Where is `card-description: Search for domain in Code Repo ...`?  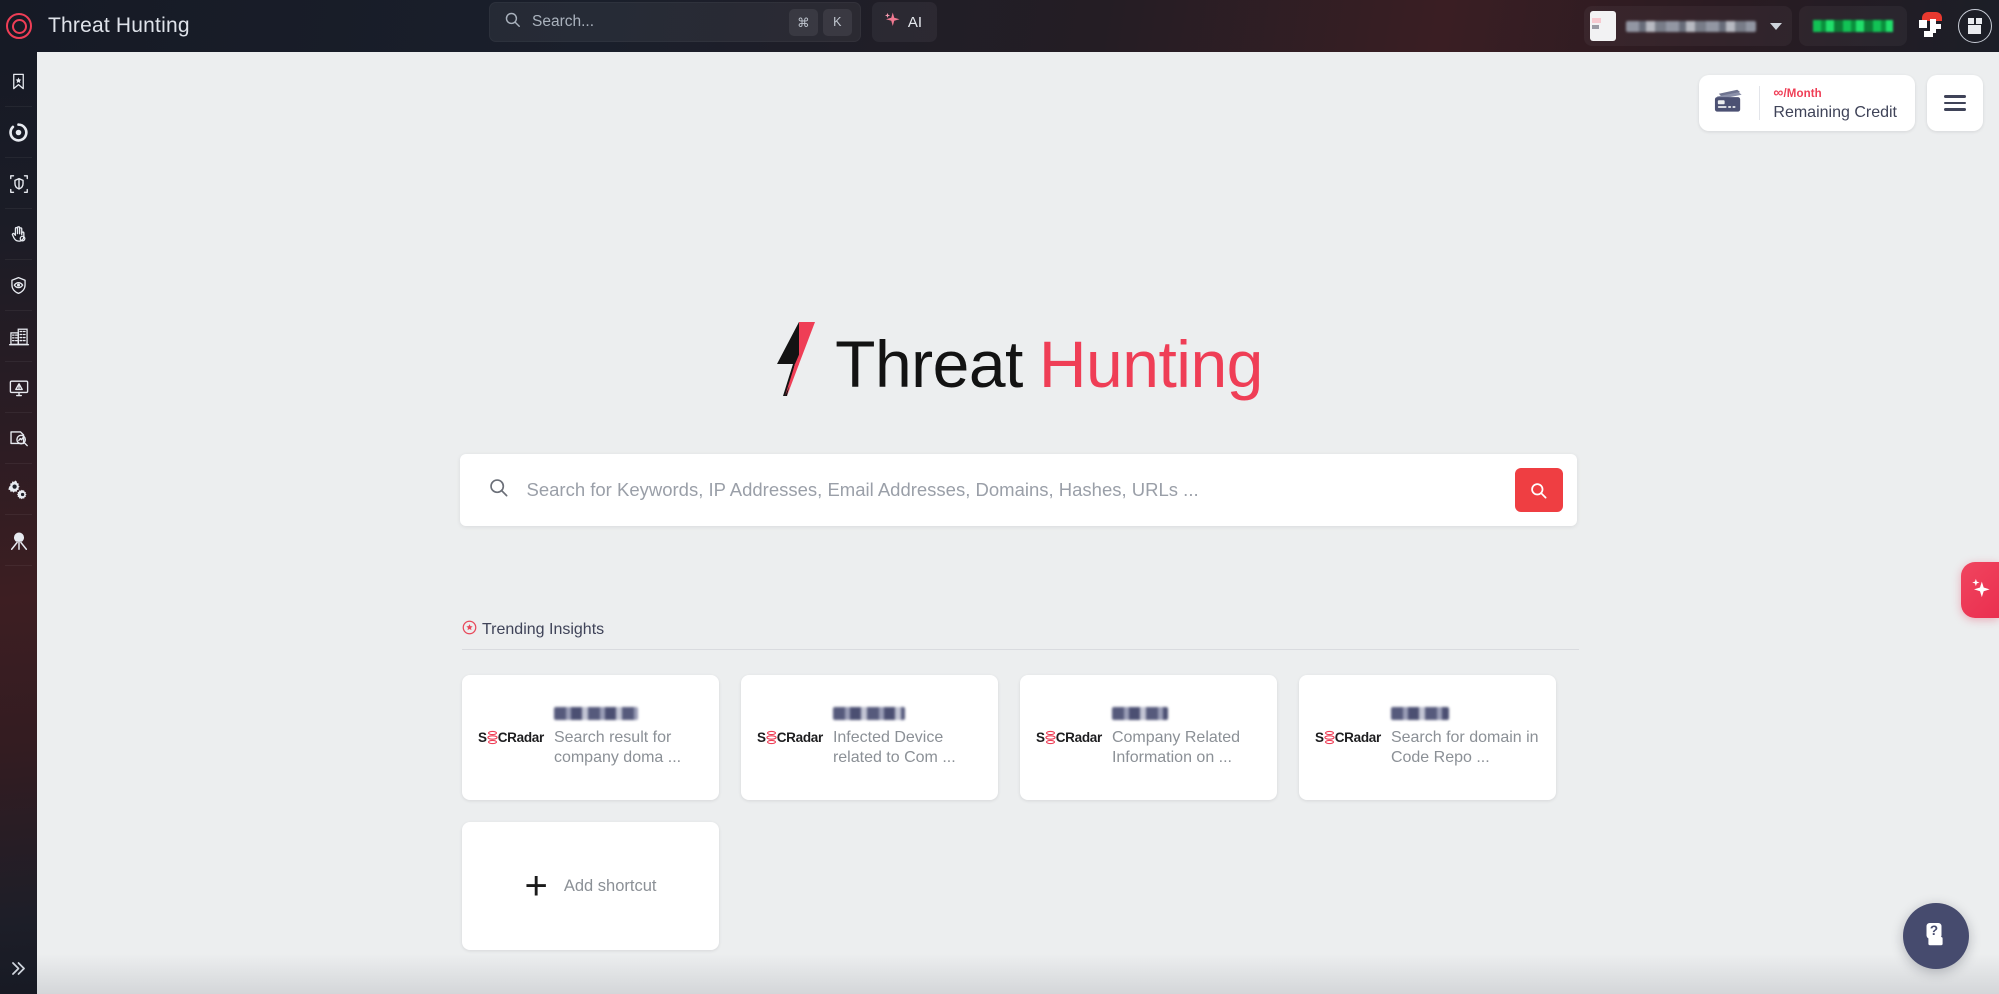
card-description: Search for domain in Code Repo ... is located at coordinates (1464, 747).